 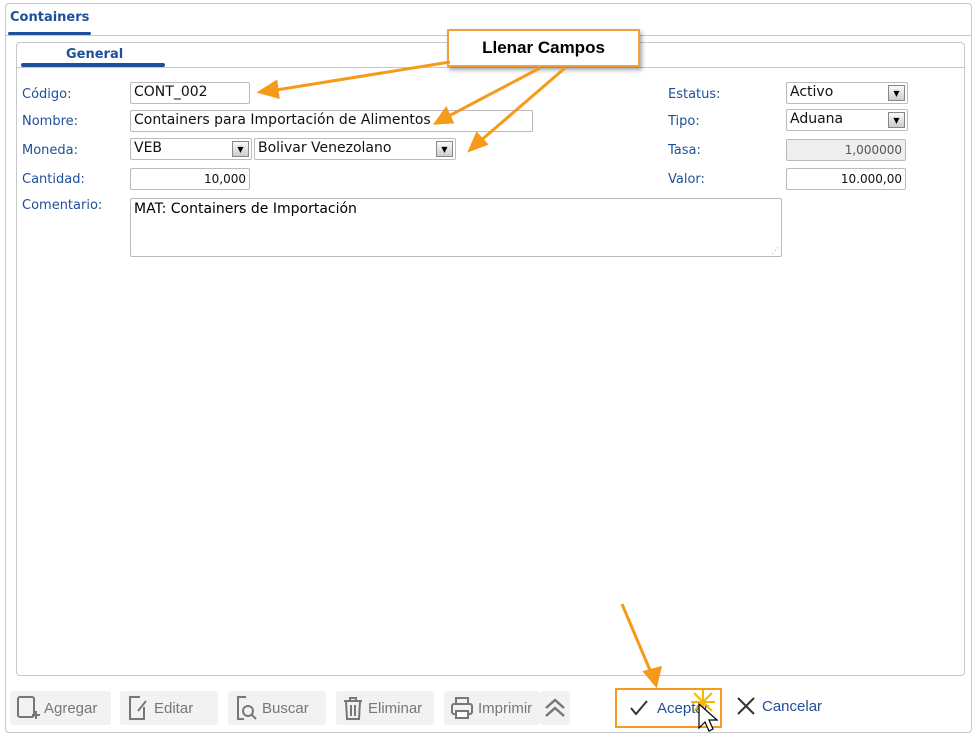 What do you see at coordinates (50, 121) in the screenshot?
I see `nombre-label: Nombre:` at bounding box center [50, 121].